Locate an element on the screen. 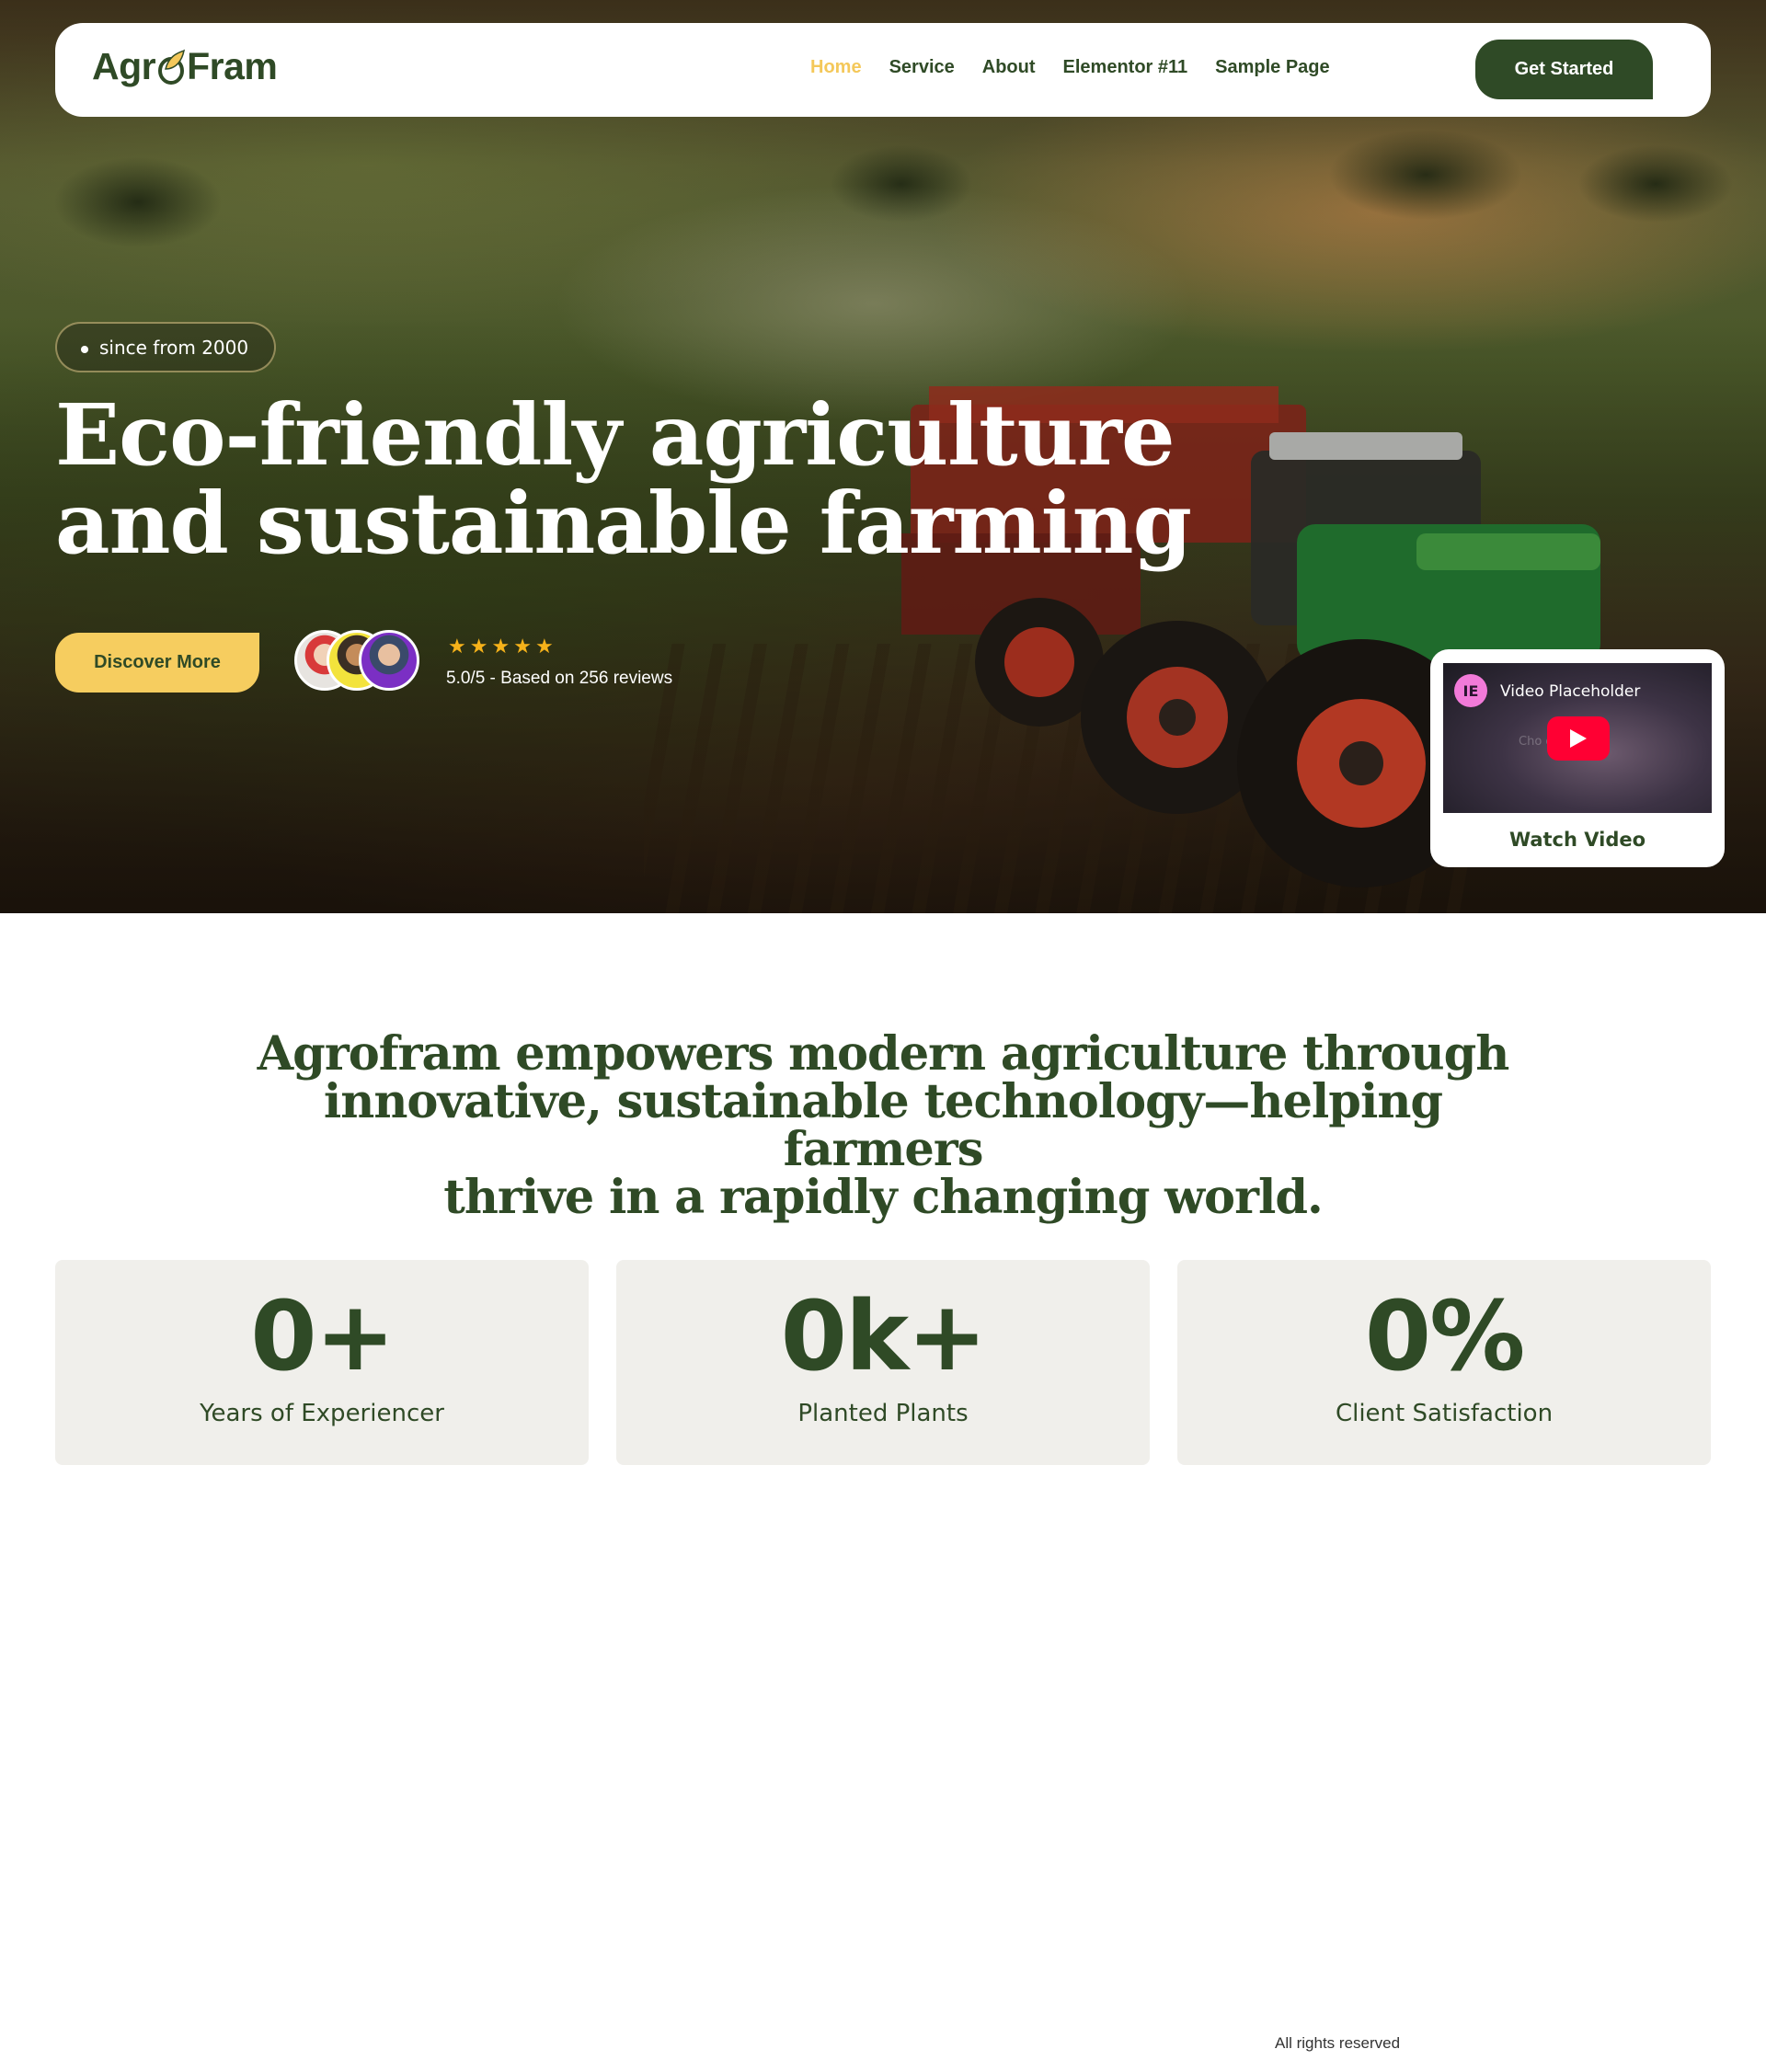  stat-label: Planted Plants is located at coordinates (883, 1413).